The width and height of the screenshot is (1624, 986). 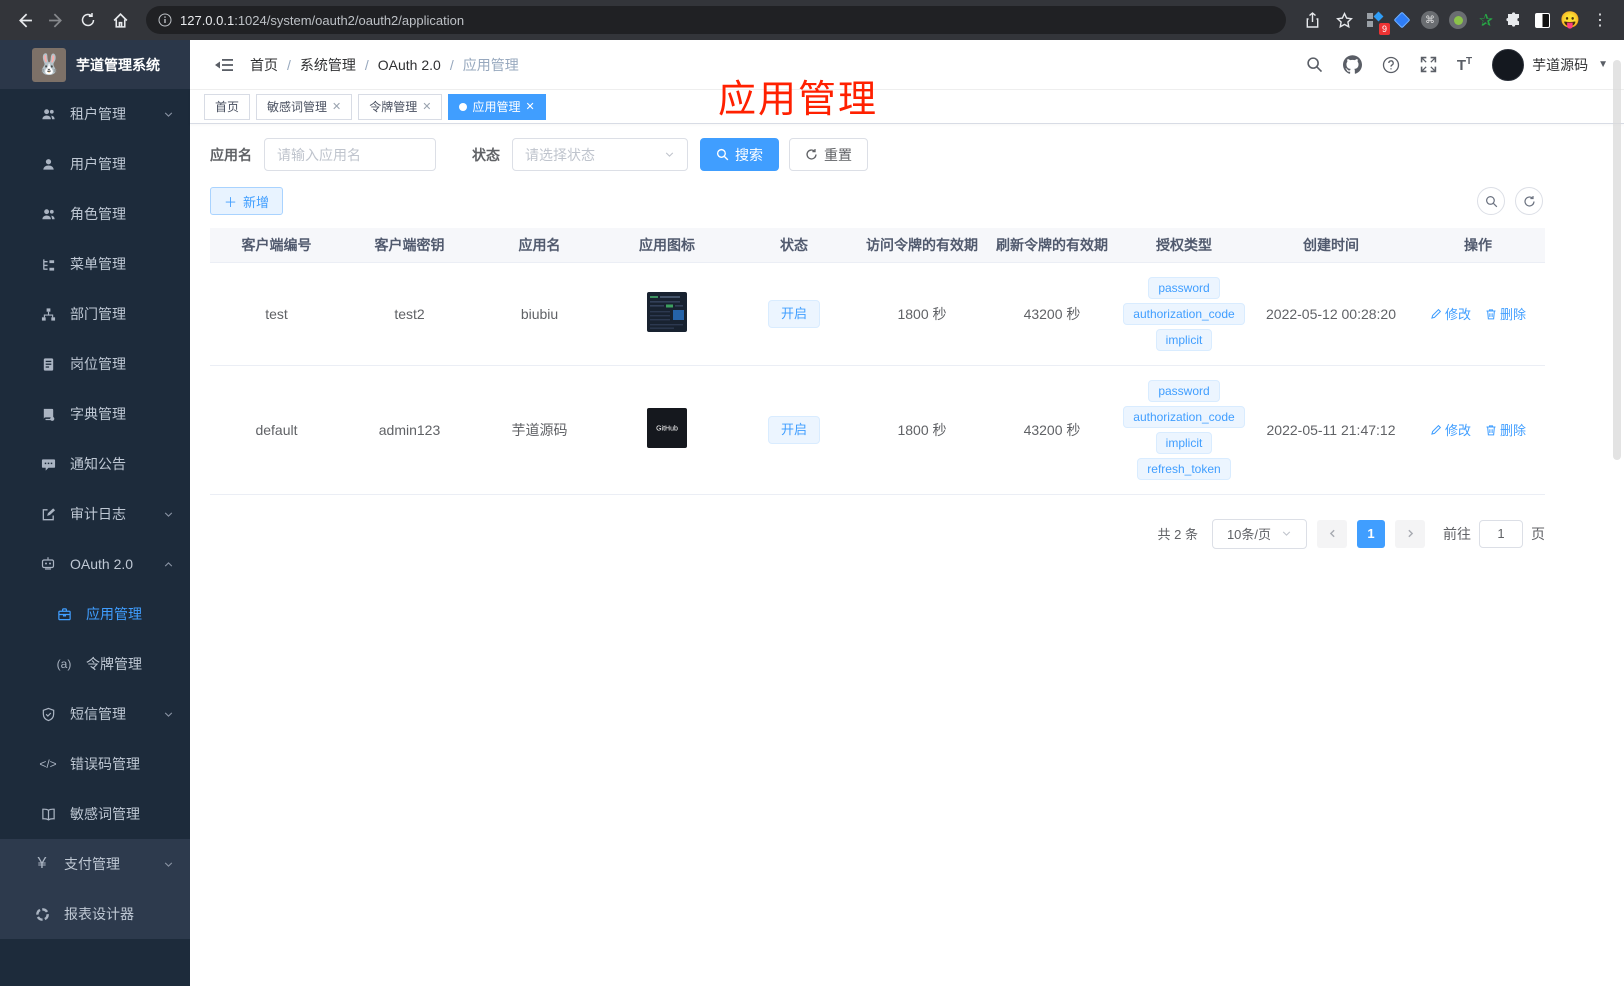 What do you see at coordinates (1486, 20) in the screenshot?
I see `extension-star-icon: ✰` at bounding box center [1486, 20].